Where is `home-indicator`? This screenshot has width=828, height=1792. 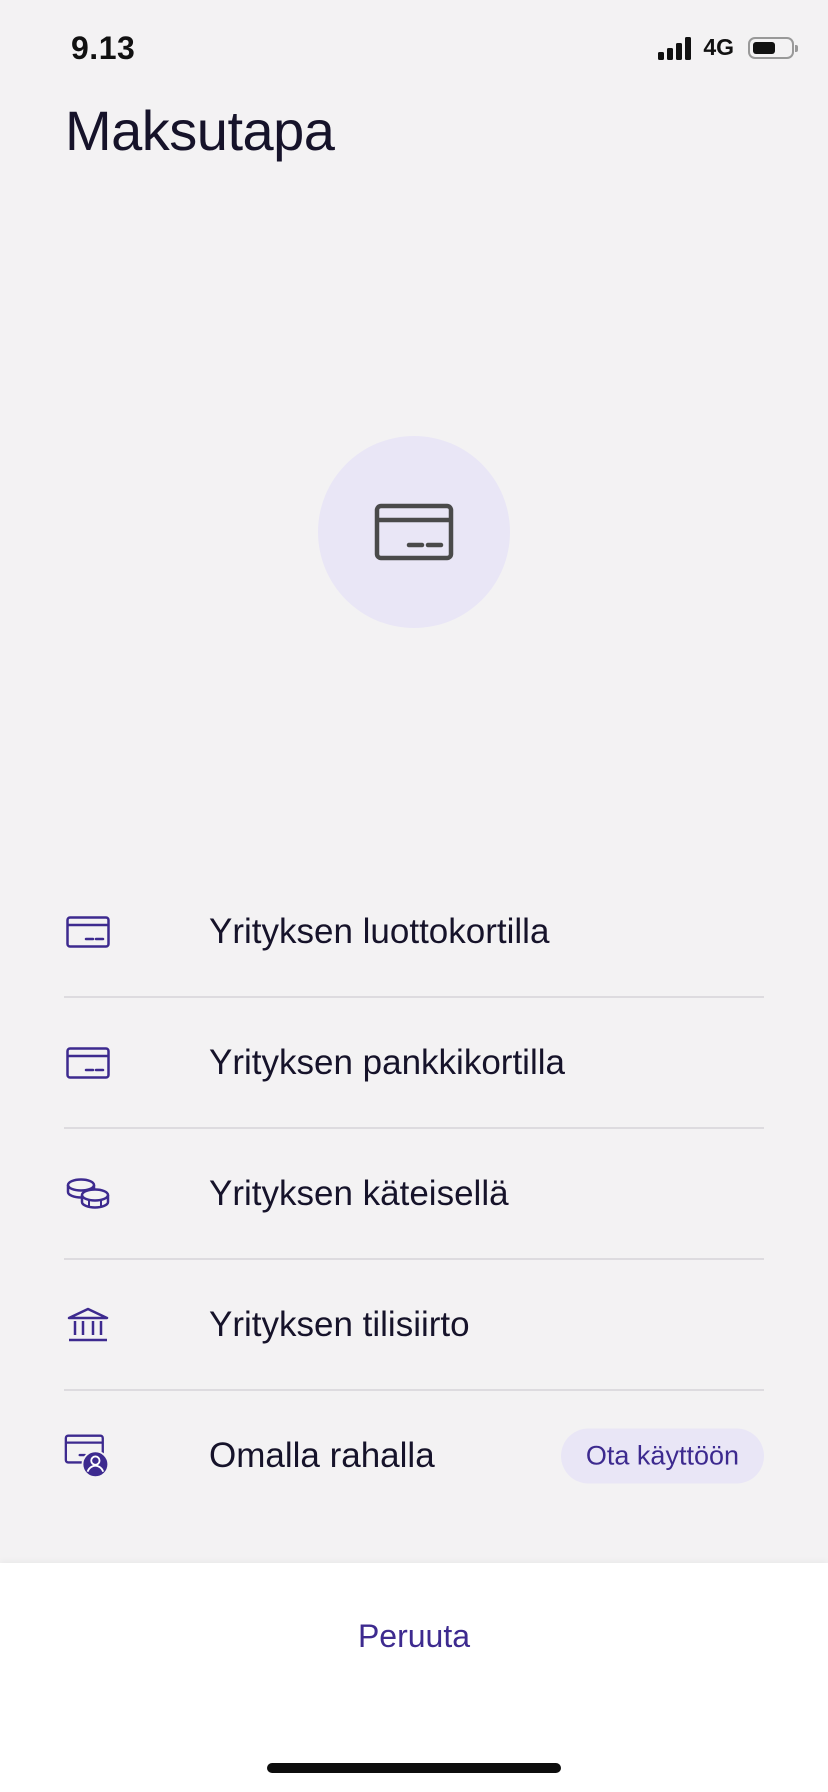 home-indicator is located at coordinates (414, 1768).